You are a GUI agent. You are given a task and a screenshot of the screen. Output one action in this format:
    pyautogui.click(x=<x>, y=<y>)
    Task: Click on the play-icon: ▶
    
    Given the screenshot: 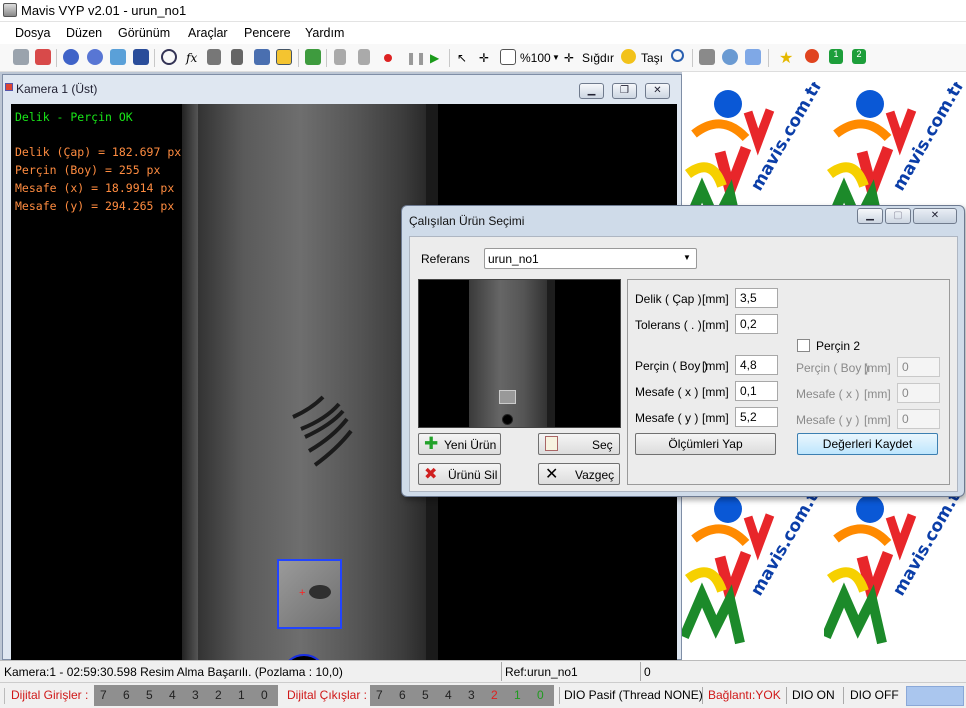 What is the action you would take?
    pyautogui.click(x=434, y=58)
    